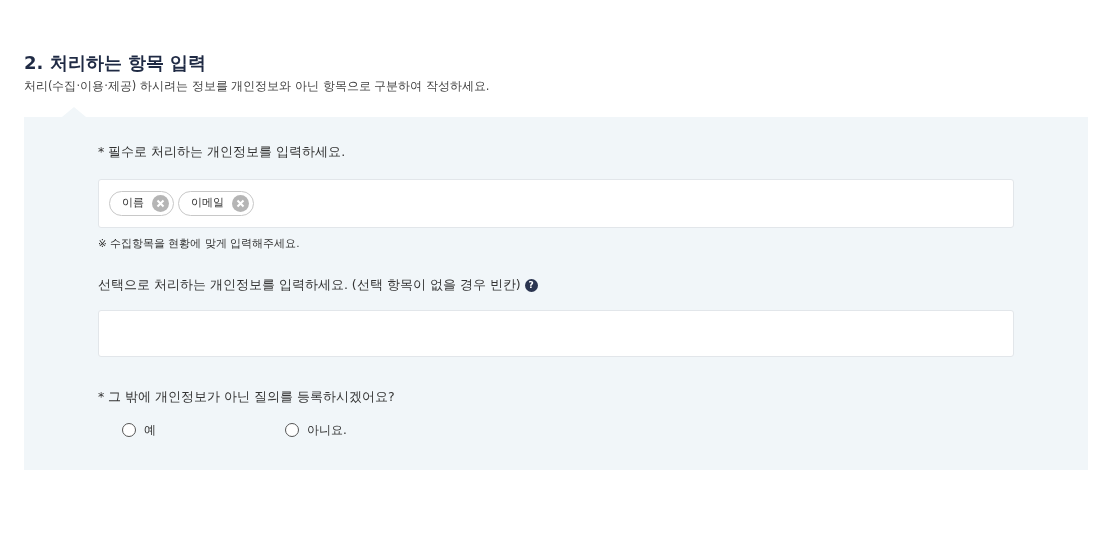 The image size is (1112, 552). What do you see at coordinates (531, 286) in the screenshot?
I see `help-icon: ?` at bounding box center [531, 286].